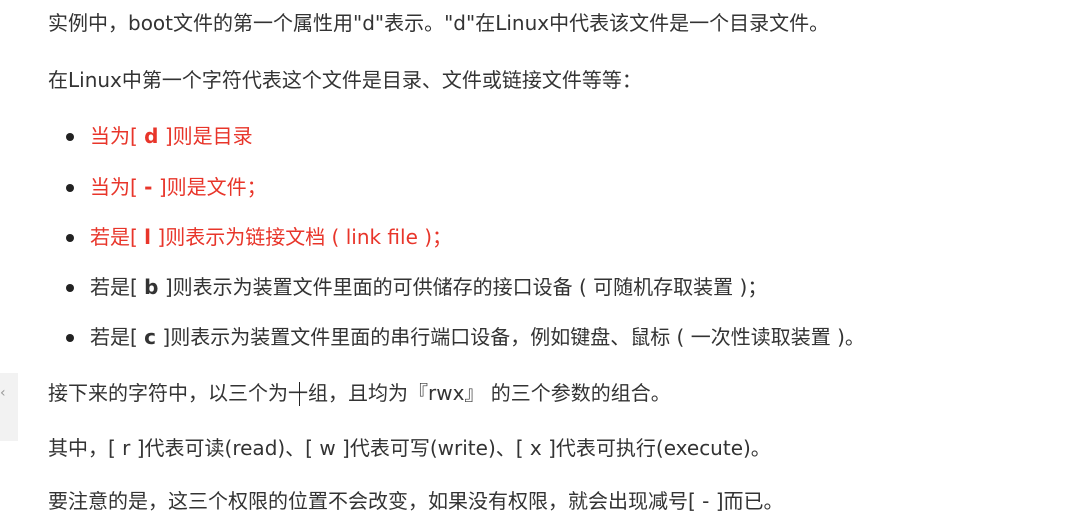  I want to click on list-item-suffix: ]则表示为链接文档 ( link file )；, so click(302, 237).